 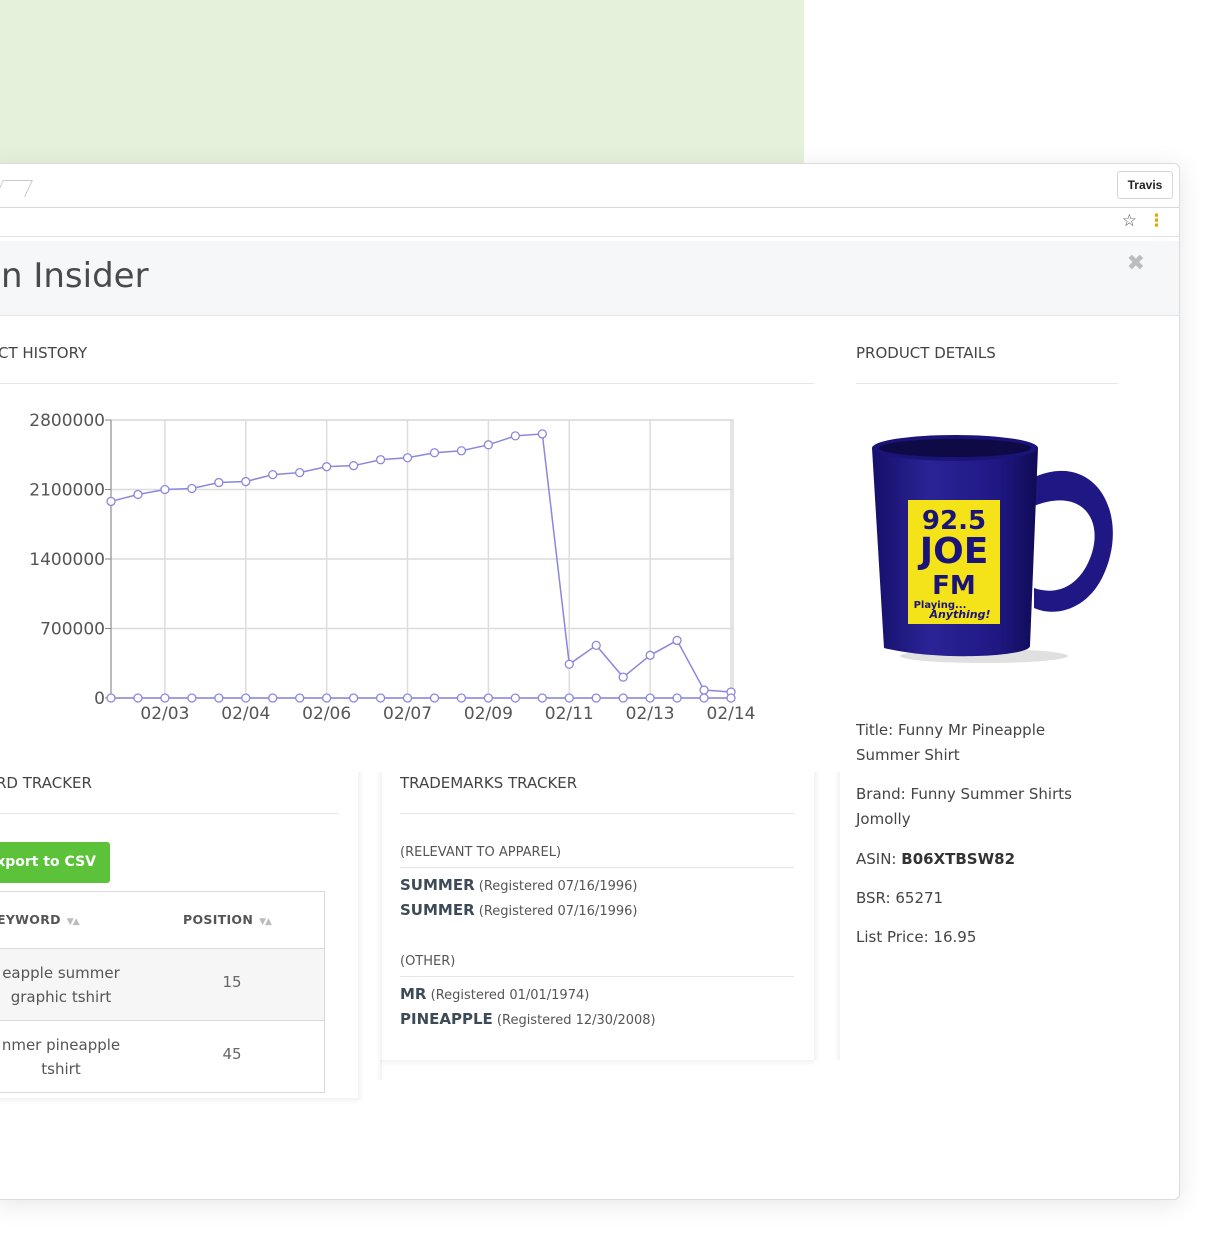 I want to click on x-tick-label: 02/09, so click(x=488, y=714).